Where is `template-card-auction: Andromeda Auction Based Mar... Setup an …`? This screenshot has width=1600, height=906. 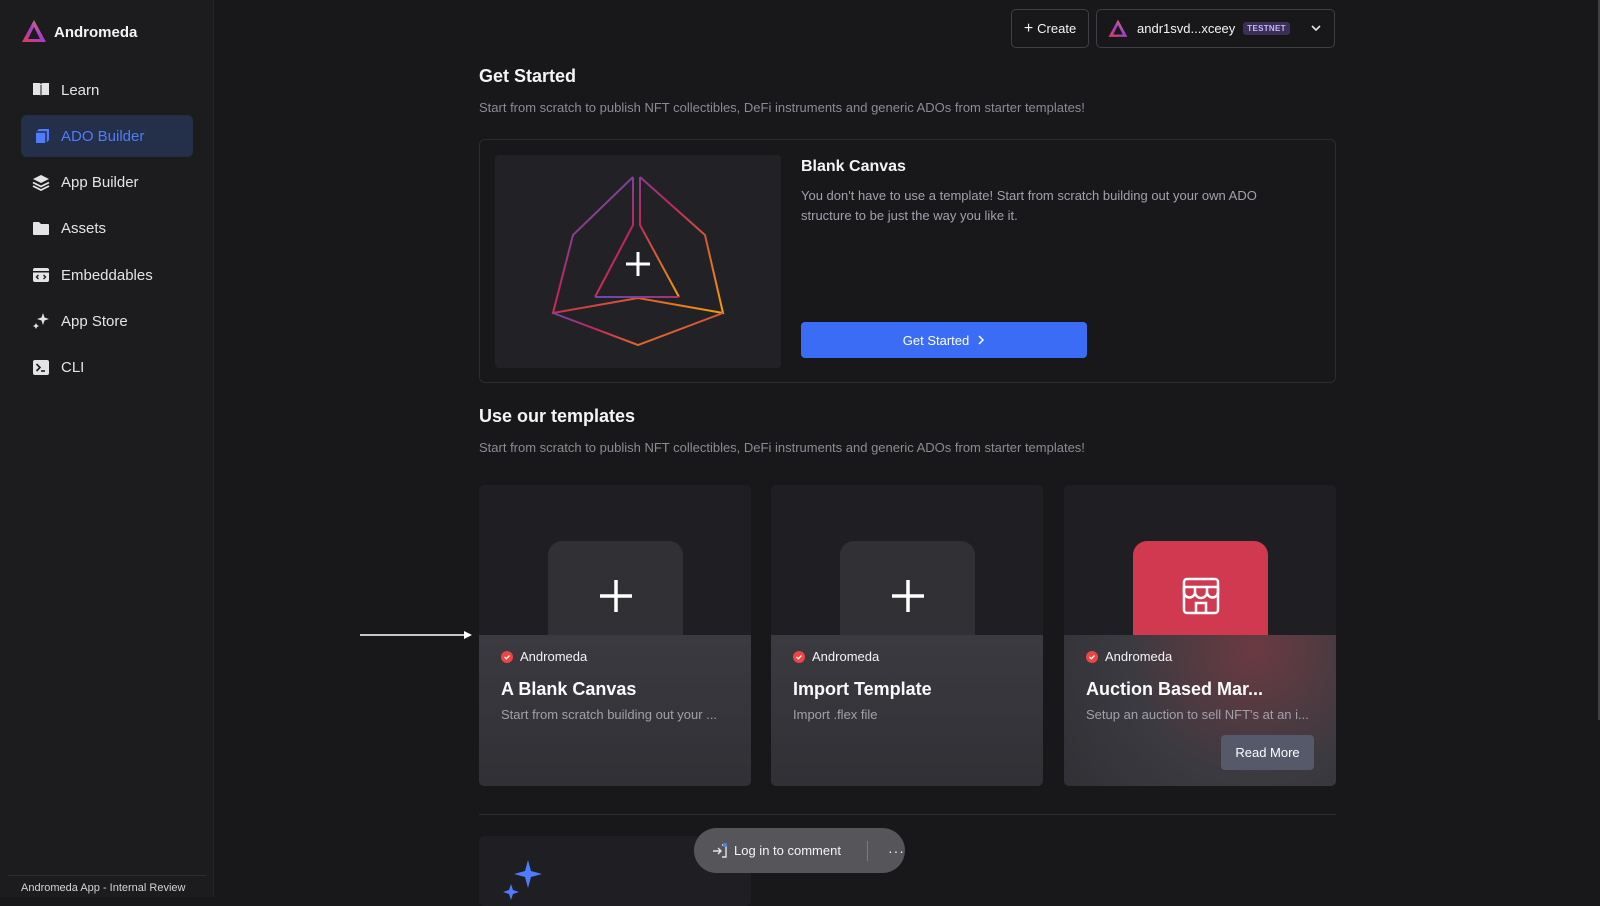
template-card-auction: Andromeda Auction Based Mar... Setup an … is located at coordinates (1200, 635).